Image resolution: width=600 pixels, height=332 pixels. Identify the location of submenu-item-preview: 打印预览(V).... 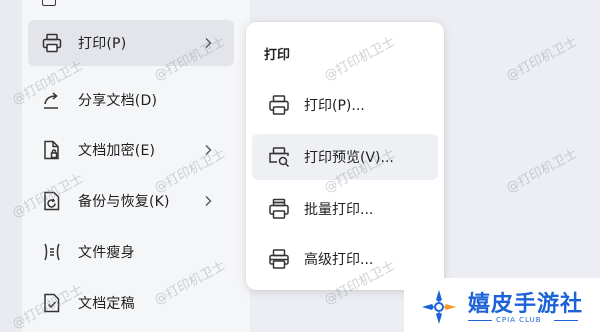
(345, 157).